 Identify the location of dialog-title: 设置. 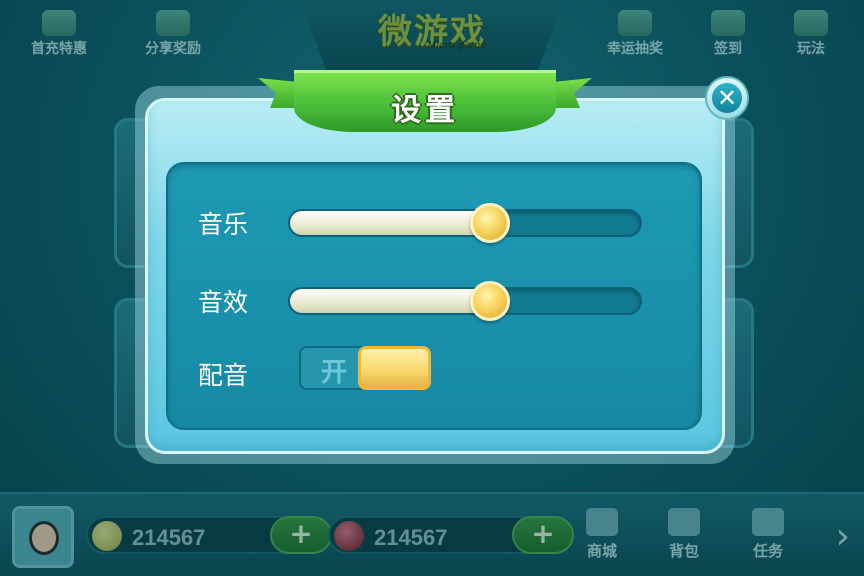
(425, 110).